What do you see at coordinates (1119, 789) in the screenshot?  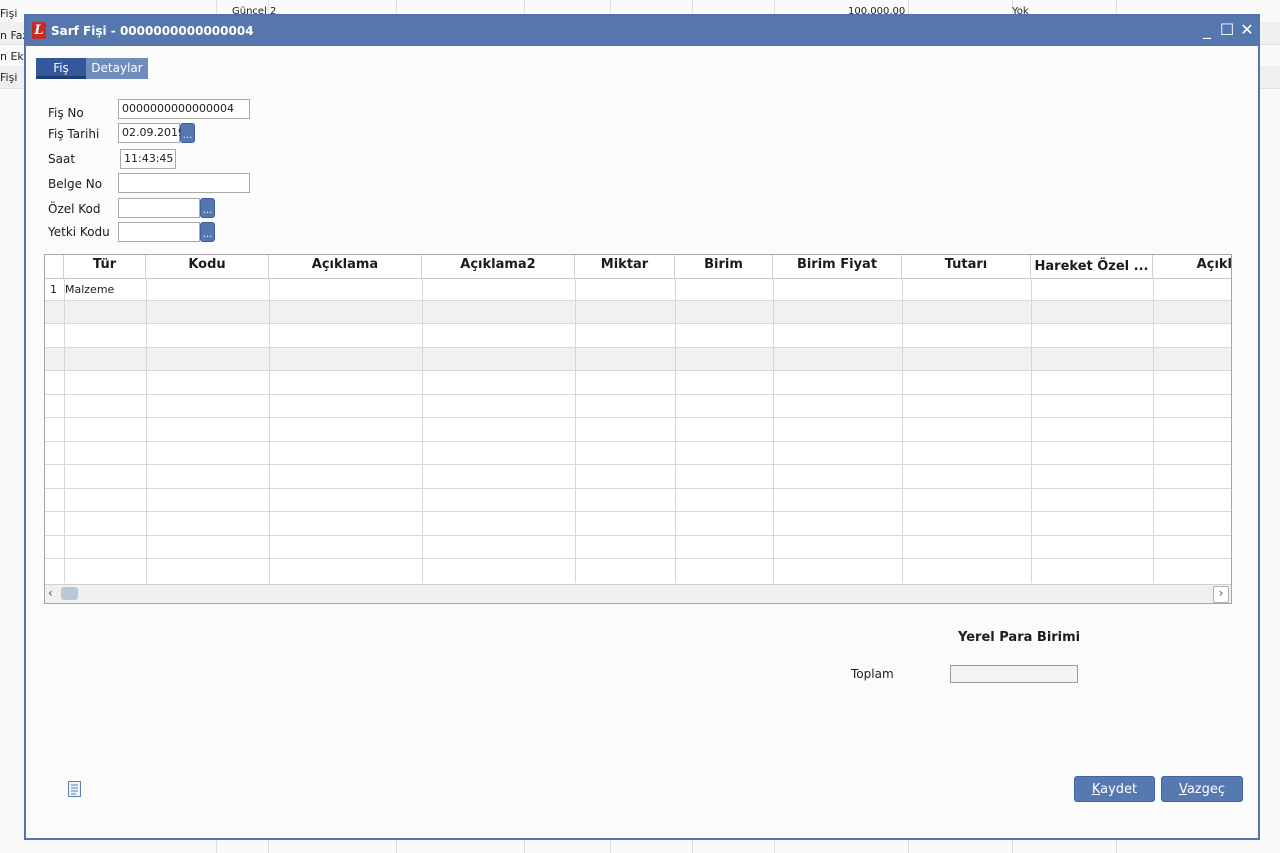 I see `kaydet-label: aydet` at bounding box center [1119, 789].